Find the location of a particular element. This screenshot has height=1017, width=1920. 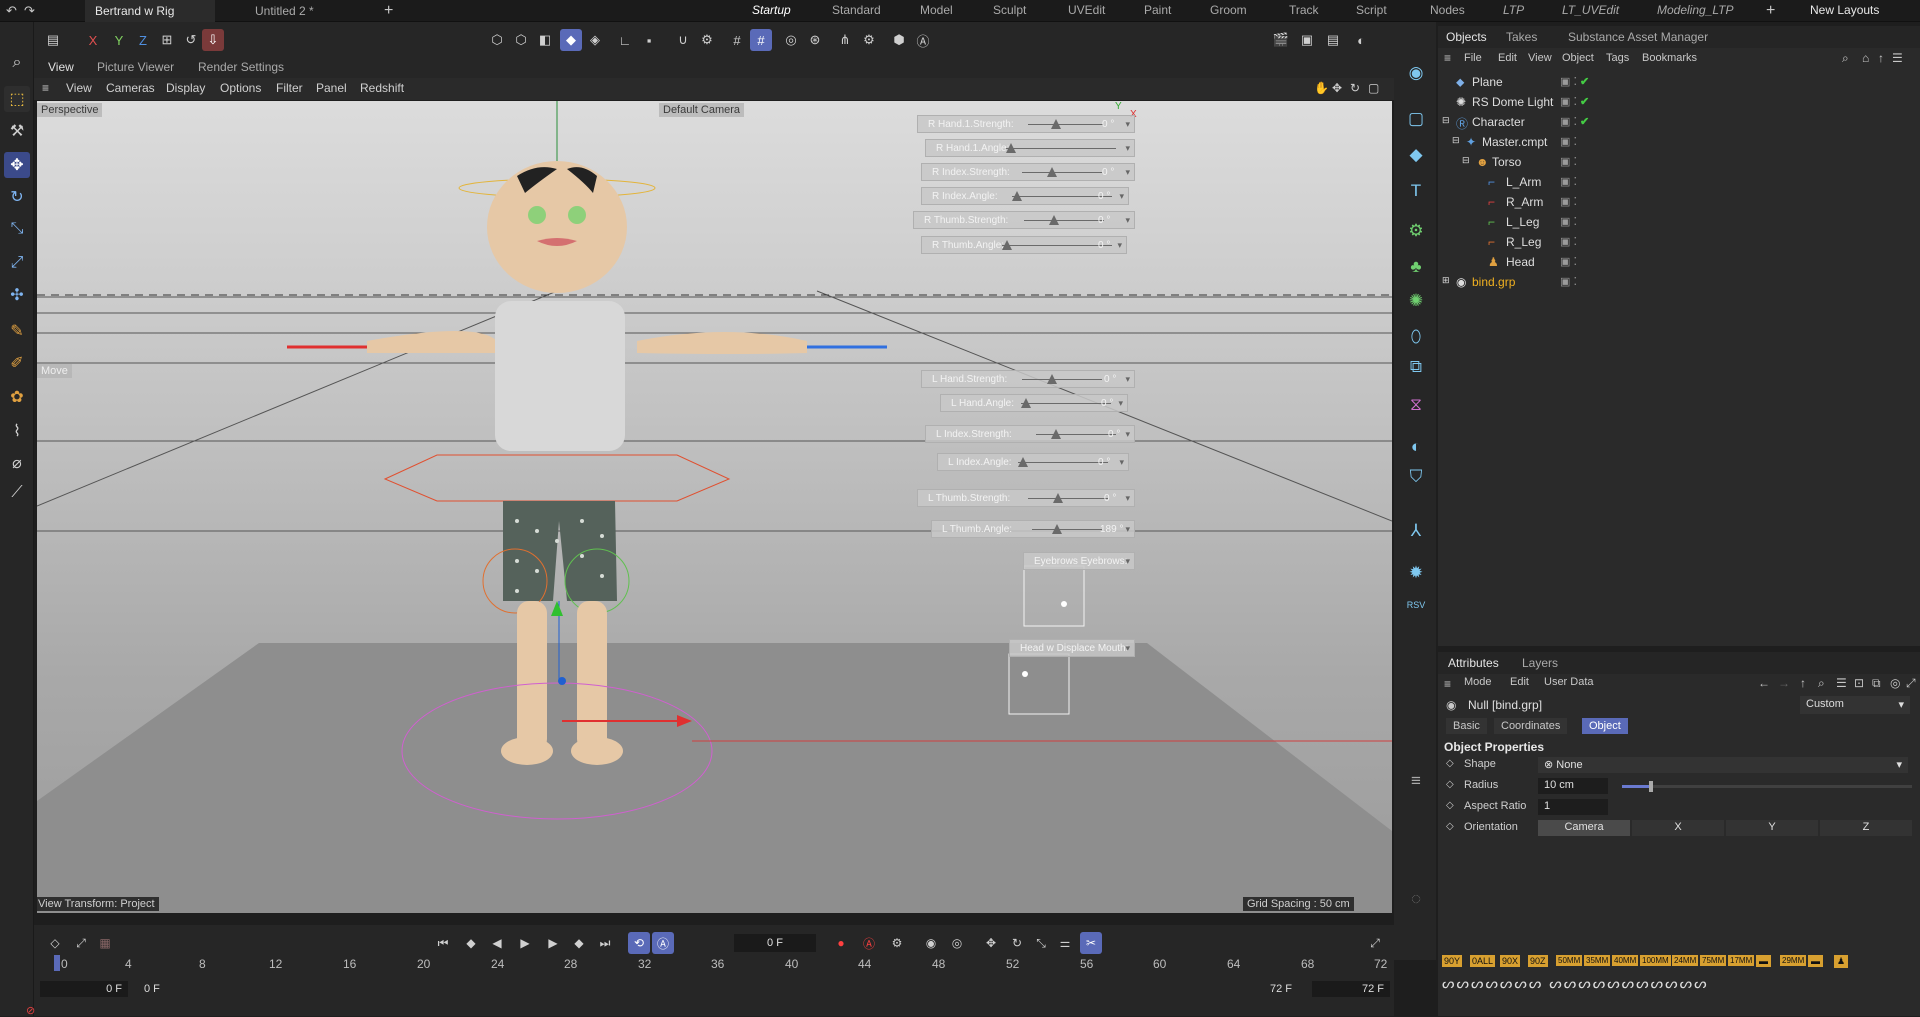

hud-slider: R Index.Angle: 0 ° ▾ is located at coordinates (1025, 196).